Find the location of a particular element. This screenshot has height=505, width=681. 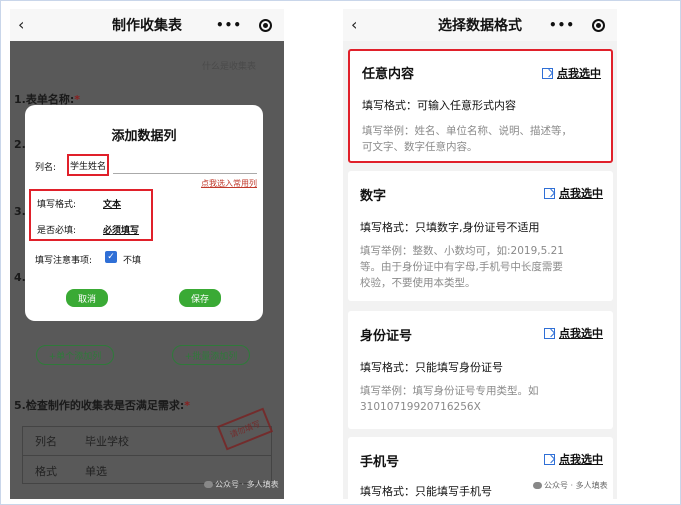

card-example: 填写举例：姓名、单位名称、说明、描述等， 可文字、数字任意内容。 is located at coordinates (467, 139).